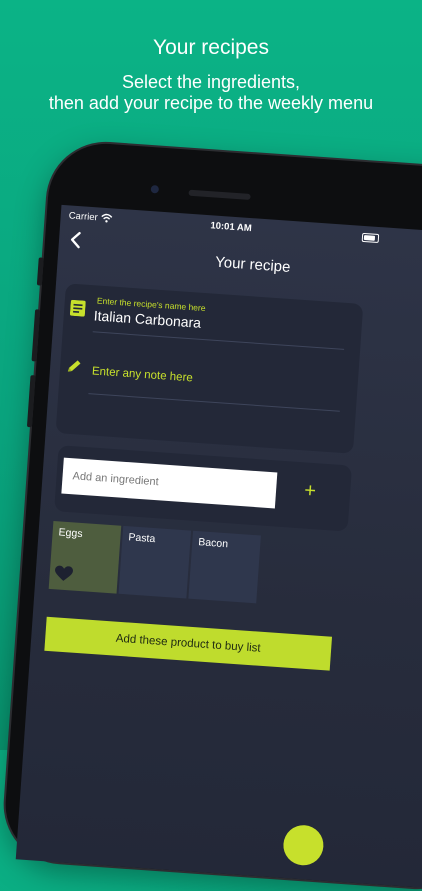  I want to click on promo-subtitle-line1: Select the ingredients,, so click(211, 82).